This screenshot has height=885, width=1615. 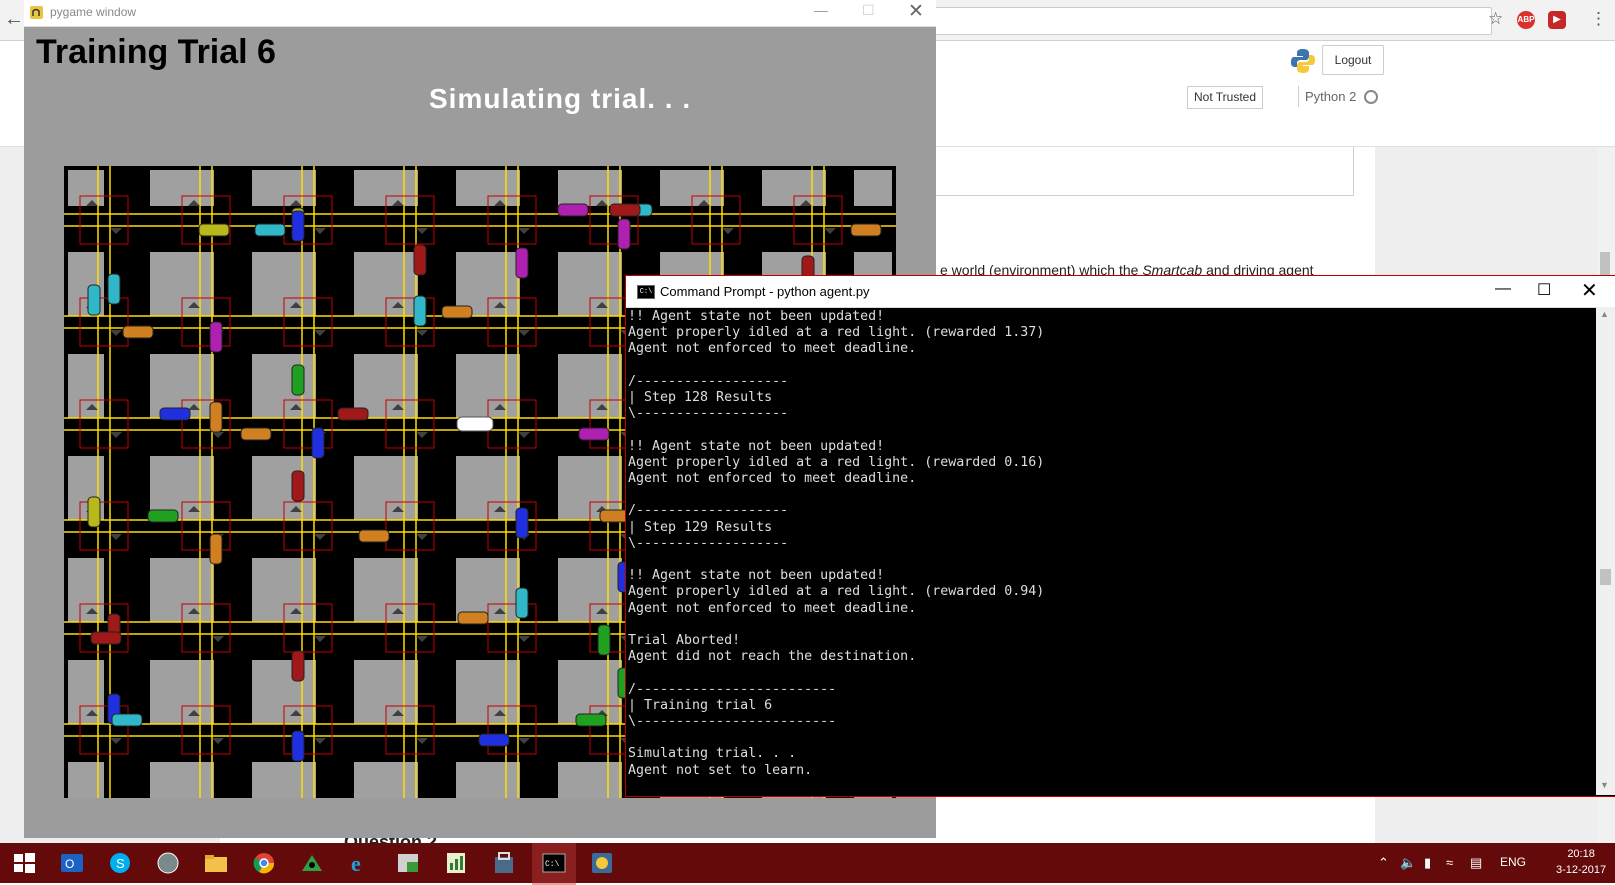 What do you see at coordinates (1353, 60) in the screenshot?
I see `logout-button: Logout` at bounding box center [1353, 60].